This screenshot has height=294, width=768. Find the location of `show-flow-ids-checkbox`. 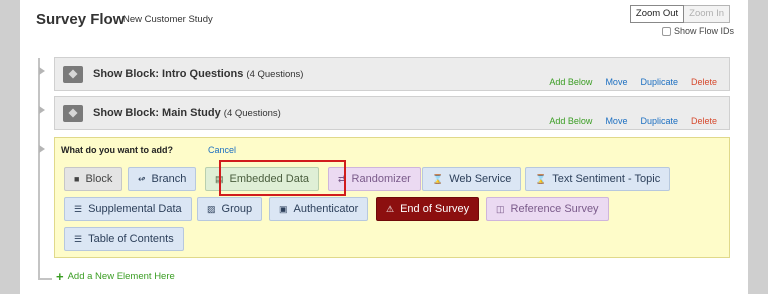

show-flow-ids-checkbox is located at coordinates (666, 31).